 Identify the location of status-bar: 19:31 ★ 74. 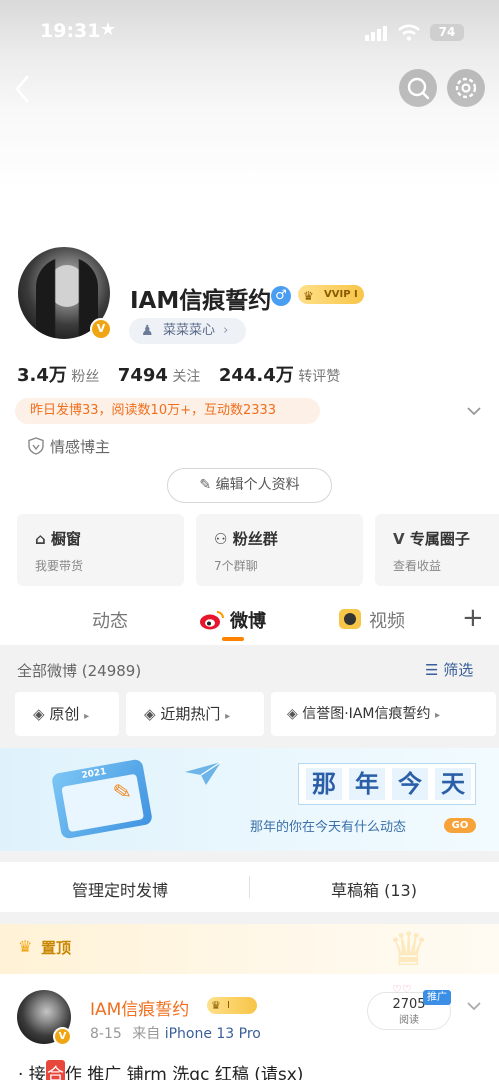
(249, 33).